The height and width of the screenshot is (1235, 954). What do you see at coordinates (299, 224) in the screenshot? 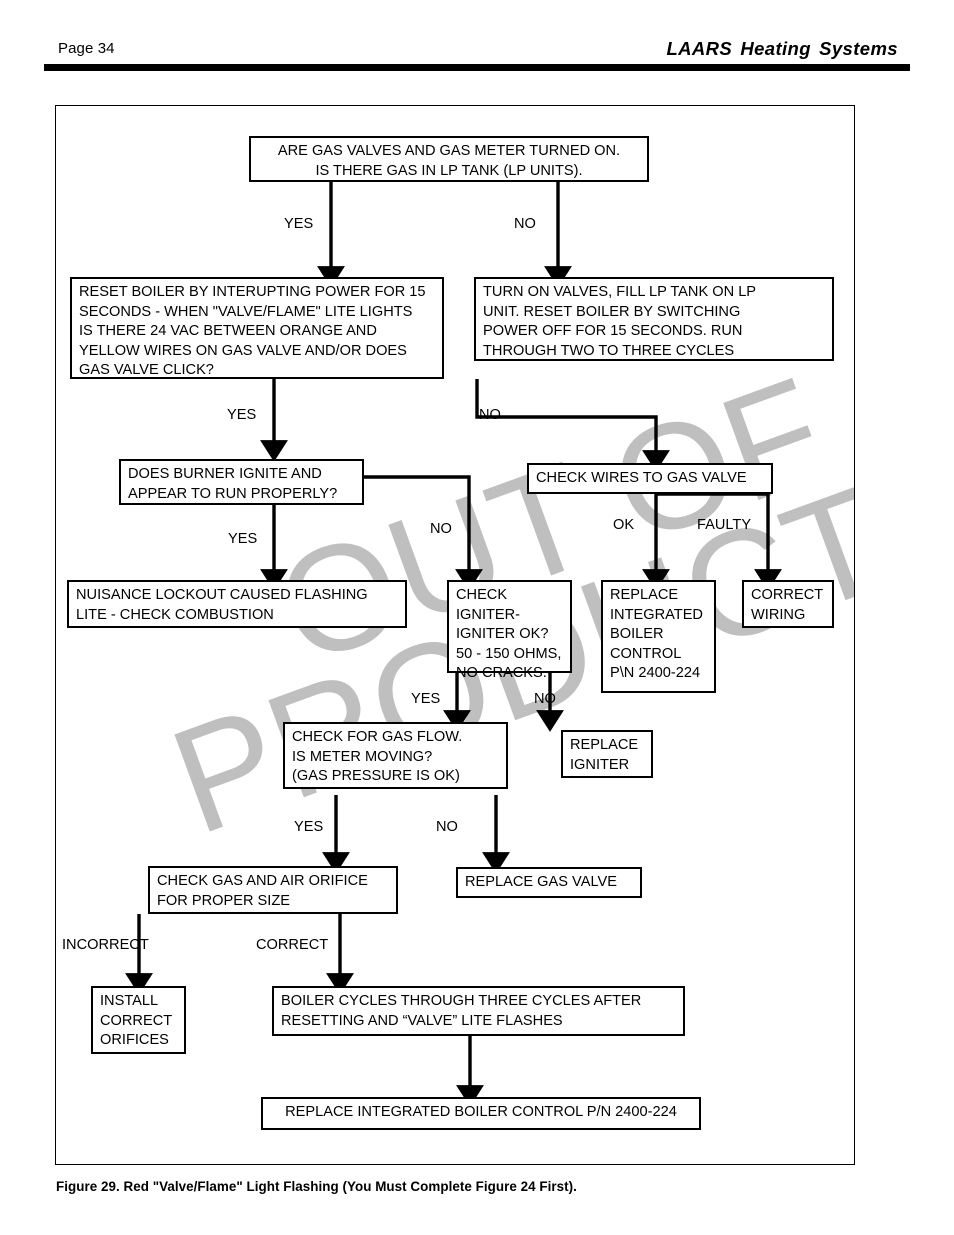
I see `edge-label-yes-1: YES` at bounding box center [299, 224].